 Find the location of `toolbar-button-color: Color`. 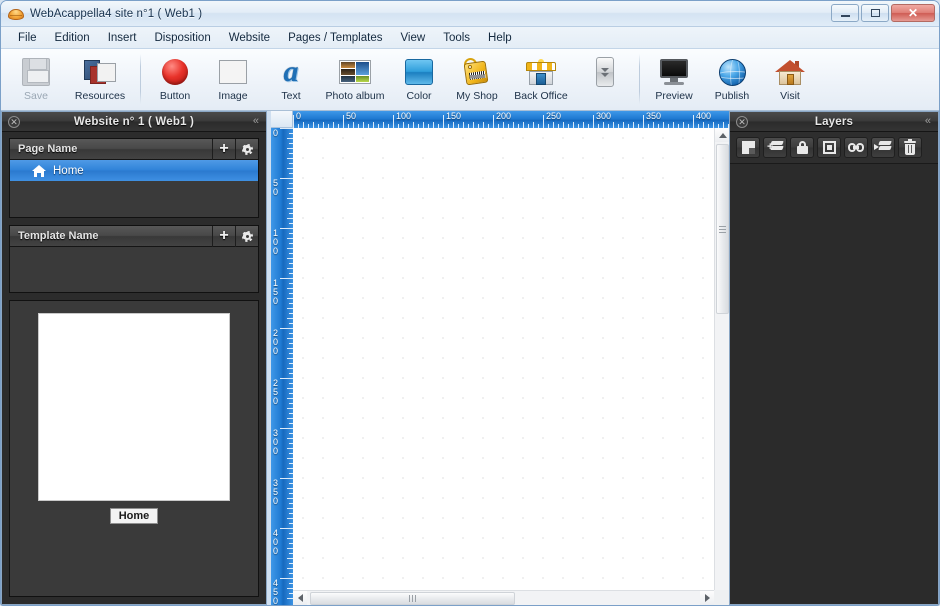

toolbar-button-color: Color is located at coordinates (419, 81).